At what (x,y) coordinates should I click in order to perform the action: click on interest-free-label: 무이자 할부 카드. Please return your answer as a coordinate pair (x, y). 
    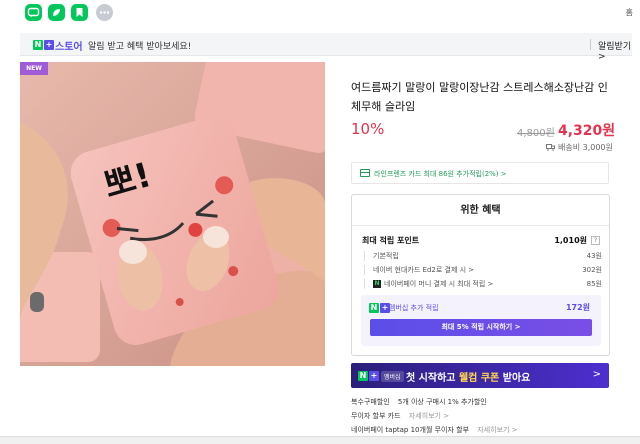
    Looking at the image, I should click on (376, 416).